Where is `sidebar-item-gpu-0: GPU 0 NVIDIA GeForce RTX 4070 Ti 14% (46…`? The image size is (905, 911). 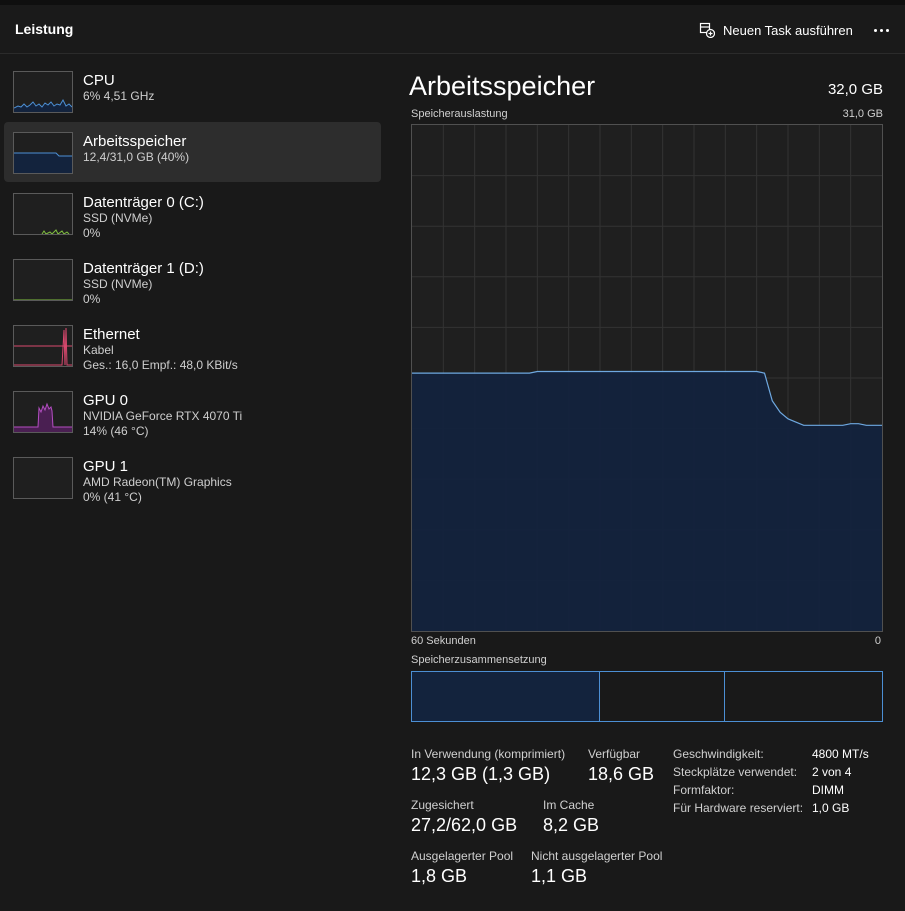
sidebar-item-gpu-0: GPU 0 NVIDIA GeForce RTX 4070 Ti 14% (46… is located at coordinates (192, 411).